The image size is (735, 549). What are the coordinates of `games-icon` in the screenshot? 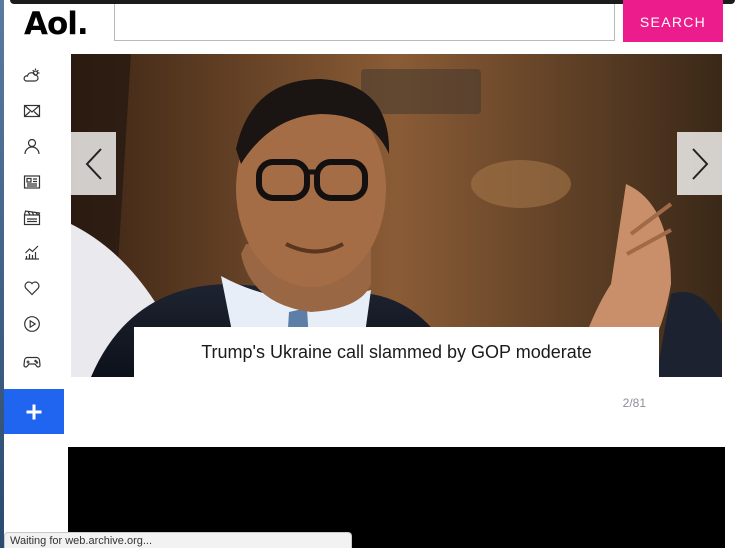 It's located at (32, 362).